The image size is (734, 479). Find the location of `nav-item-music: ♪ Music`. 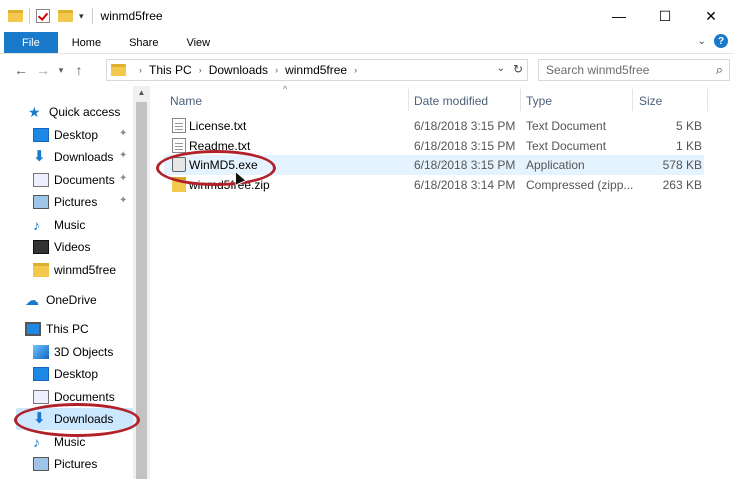

nav-item-music: ♪ Music is located at coordinates (59, 225).